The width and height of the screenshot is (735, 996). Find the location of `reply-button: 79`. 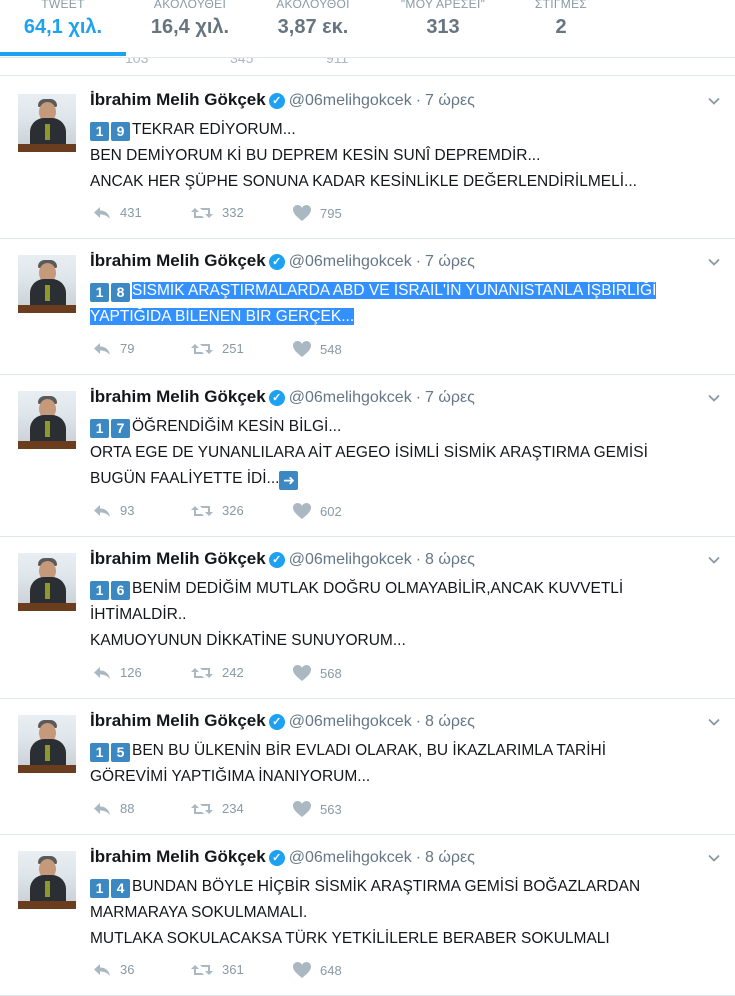

reply-button: 79 is located at coordinates (113, 351).